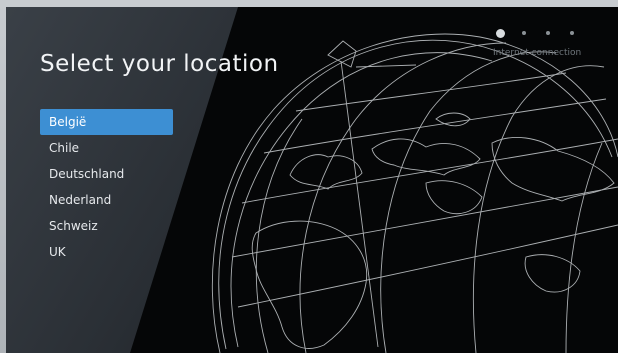 This screenshot has width=618, height=353. What do you see at coordinates (106, 200) in the screenshot?
I see `location-option-nederland: Nederland` at bounding box center [106, 200].